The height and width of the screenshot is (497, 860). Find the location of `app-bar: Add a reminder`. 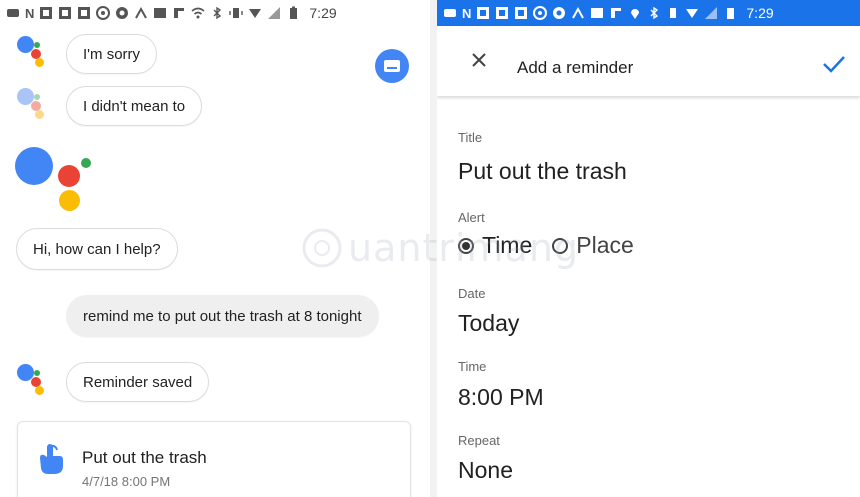

app-bar: Add a reminder is located at coordinates (648, 61).